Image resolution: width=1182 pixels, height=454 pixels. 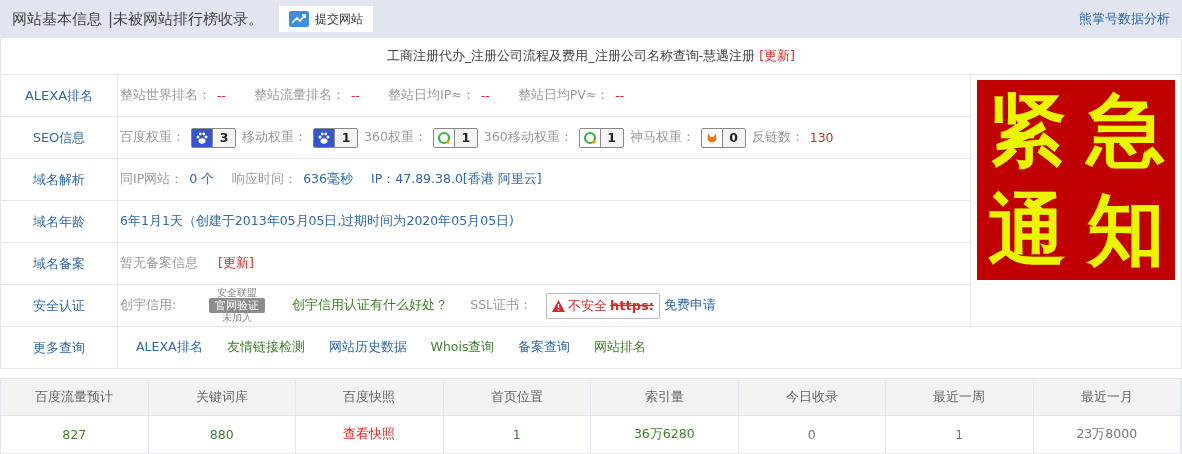 What do you see at coordinates (620, 347) in the screenshot?
I see `query-link: 网站排名` at bounding box center [620, 347].